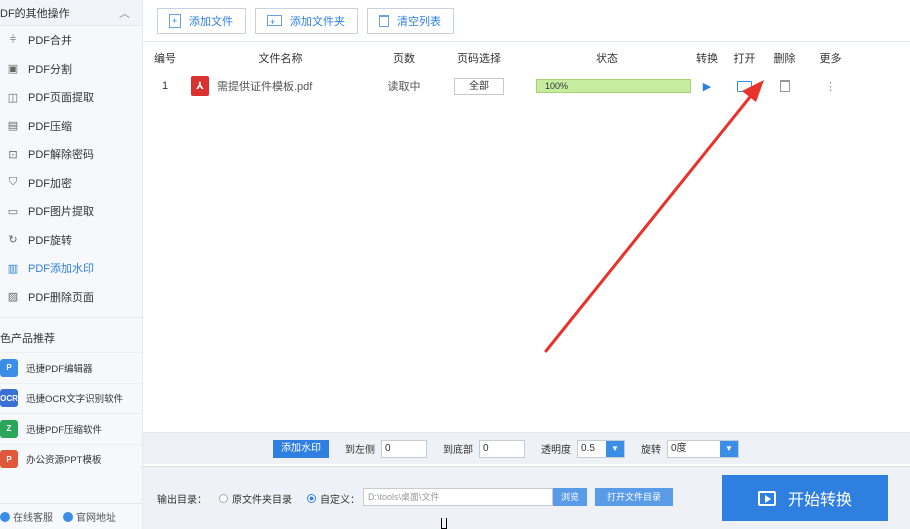  I want to click on opacity-value: 0.5, so click(588, 448).